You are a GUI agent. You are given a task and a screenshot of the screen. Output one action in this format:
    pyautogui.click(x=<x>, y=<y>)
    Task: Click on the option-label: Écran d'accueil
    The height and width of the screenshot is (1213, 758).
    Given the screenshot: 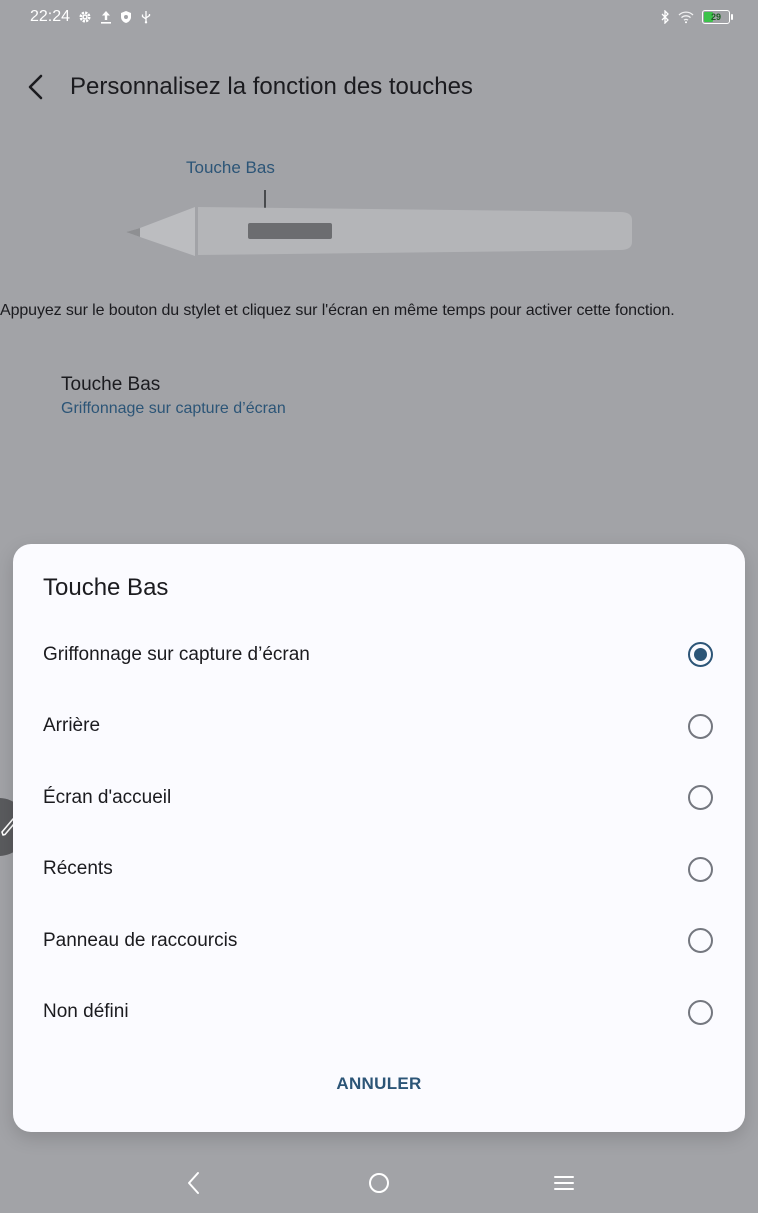 What is the action you would take?
    pyautogui.click(x=107, y=797)
    